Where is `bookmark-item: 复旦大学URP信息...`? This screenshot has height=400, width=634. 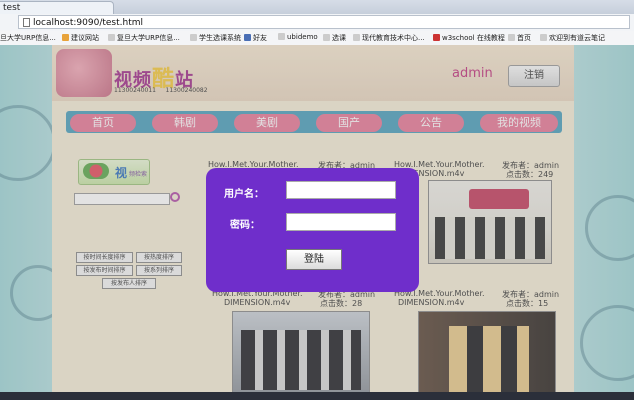
bookmark-item: 复旦大学URP信息... is located at coordinates (144, 38).